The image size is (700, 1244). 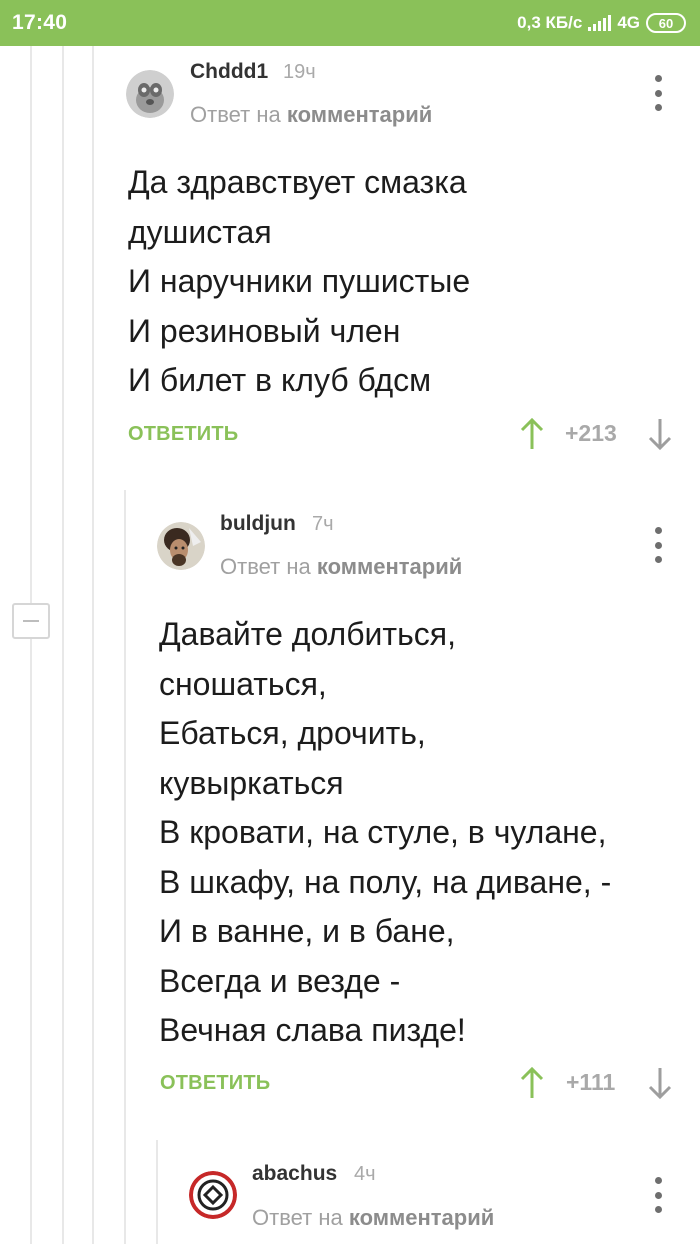 I want to click on username: Chddd1, so click(x=229, y=72).